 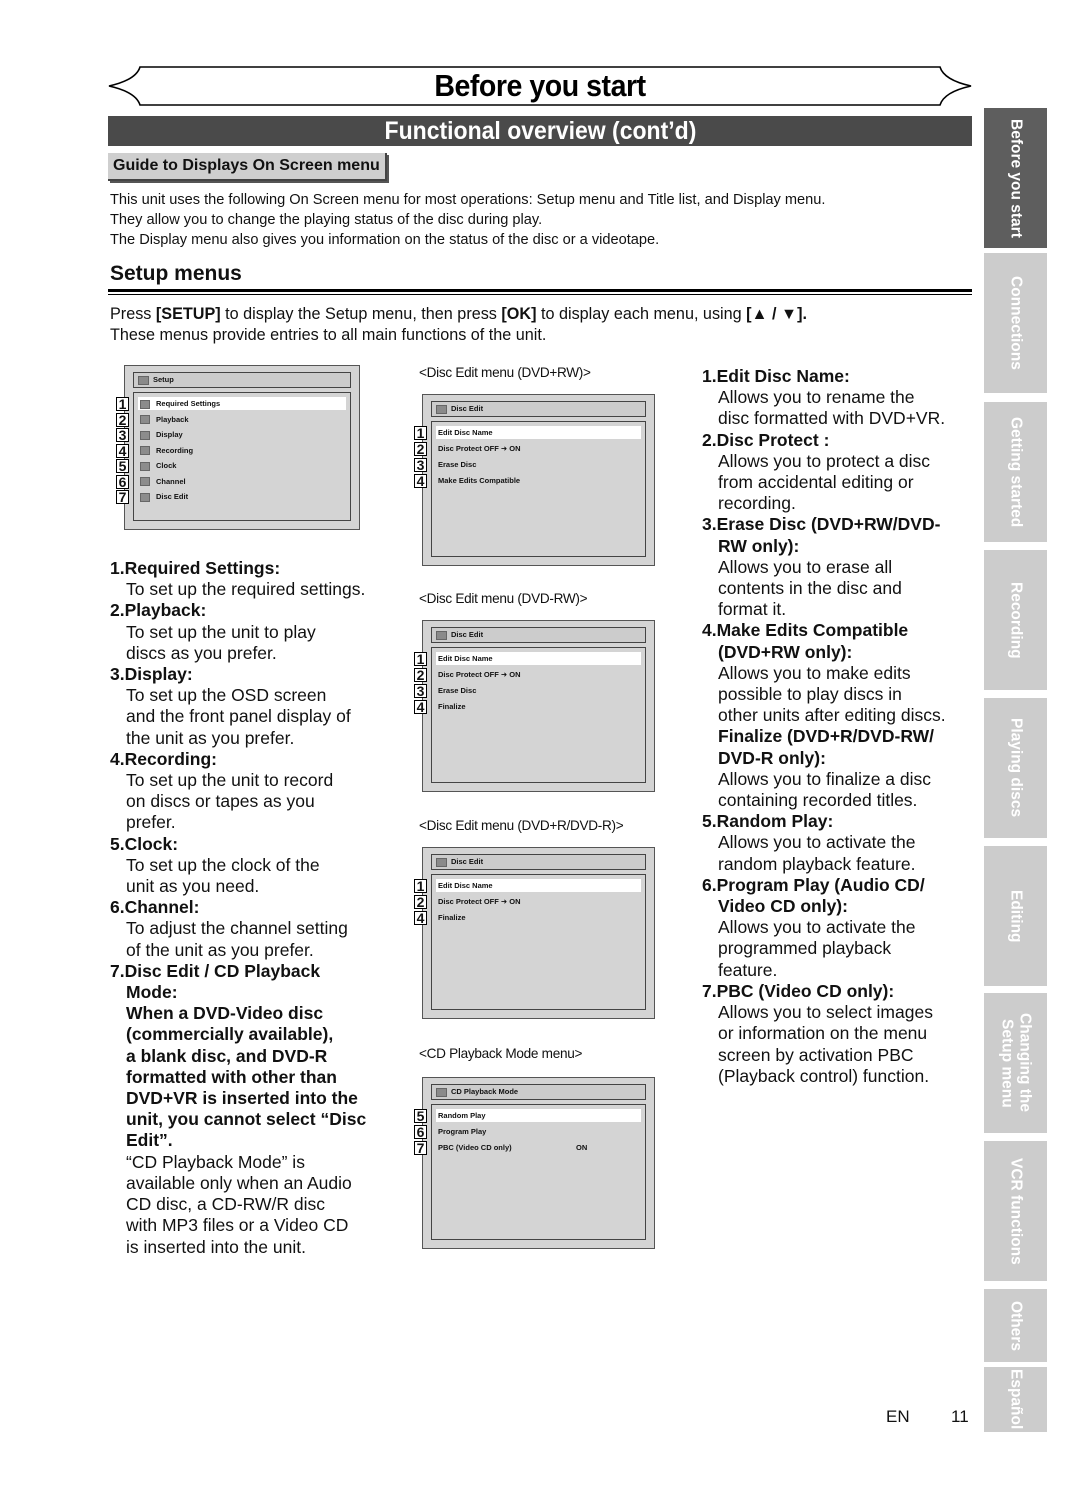 I want to click on caption-disc-edit-r: <Disc Edit menu (DVD+R/DVD-R)>, so click(x=521, y=825).